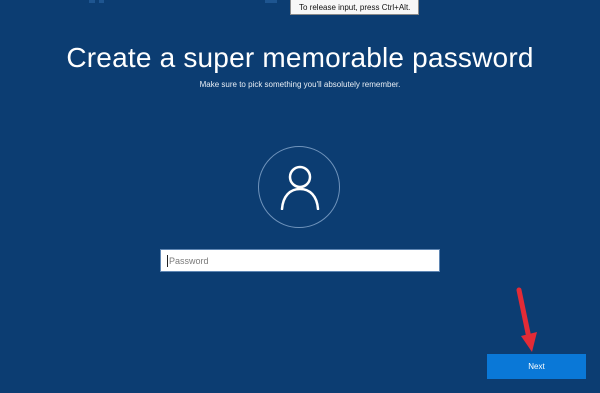 Image resolution: width=600 pixels, height=393 pixels. I want to click on password-input, so click(300, 260).